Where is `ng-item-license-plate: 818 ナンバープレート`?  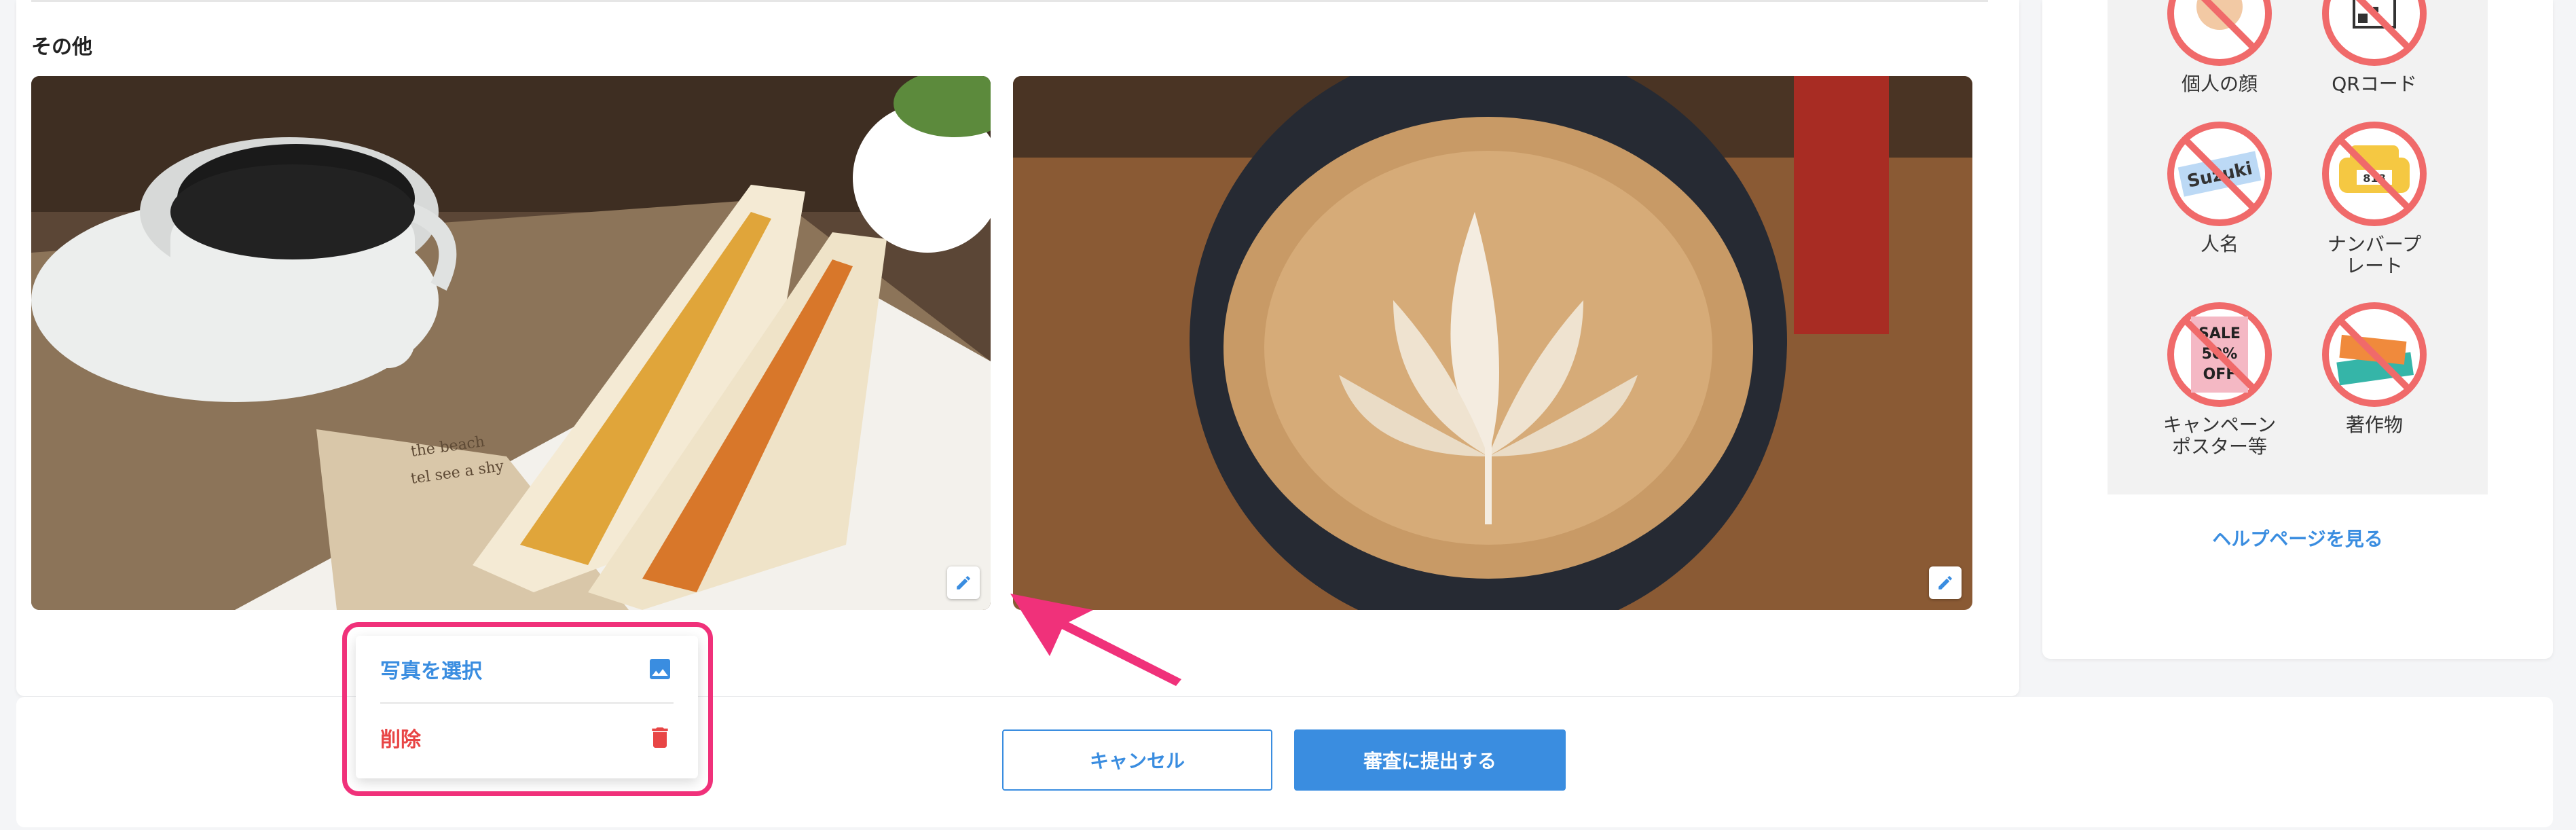 ng-item-license-plate: 818 ナンバープレート is located at coordinates (2374, 198).